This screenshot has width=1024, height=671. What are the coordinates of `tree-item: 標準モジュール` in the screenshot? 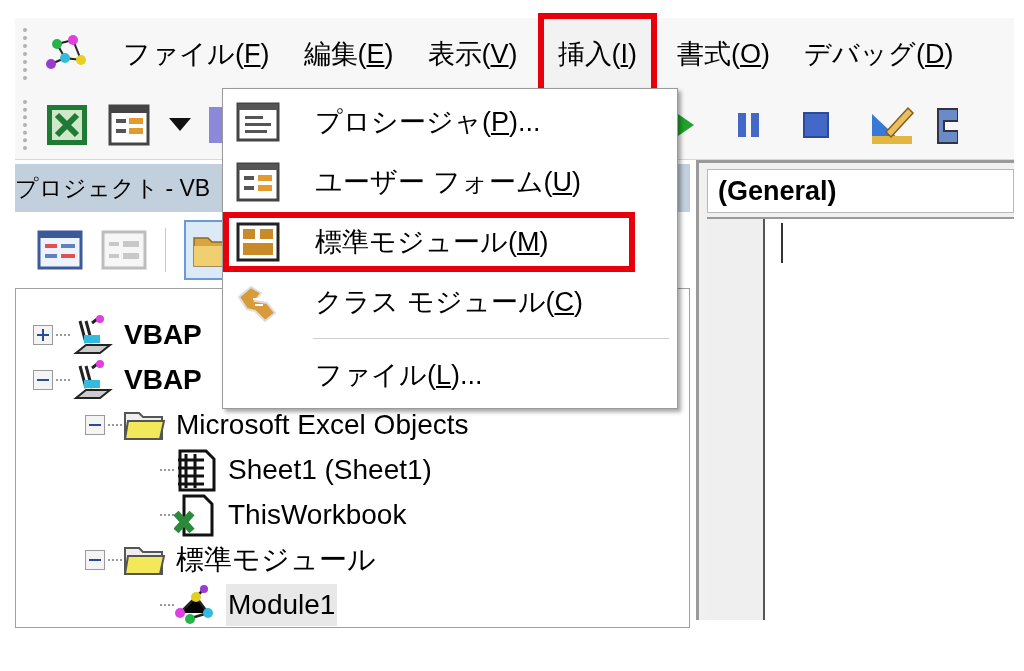 It's located at (276, 559).